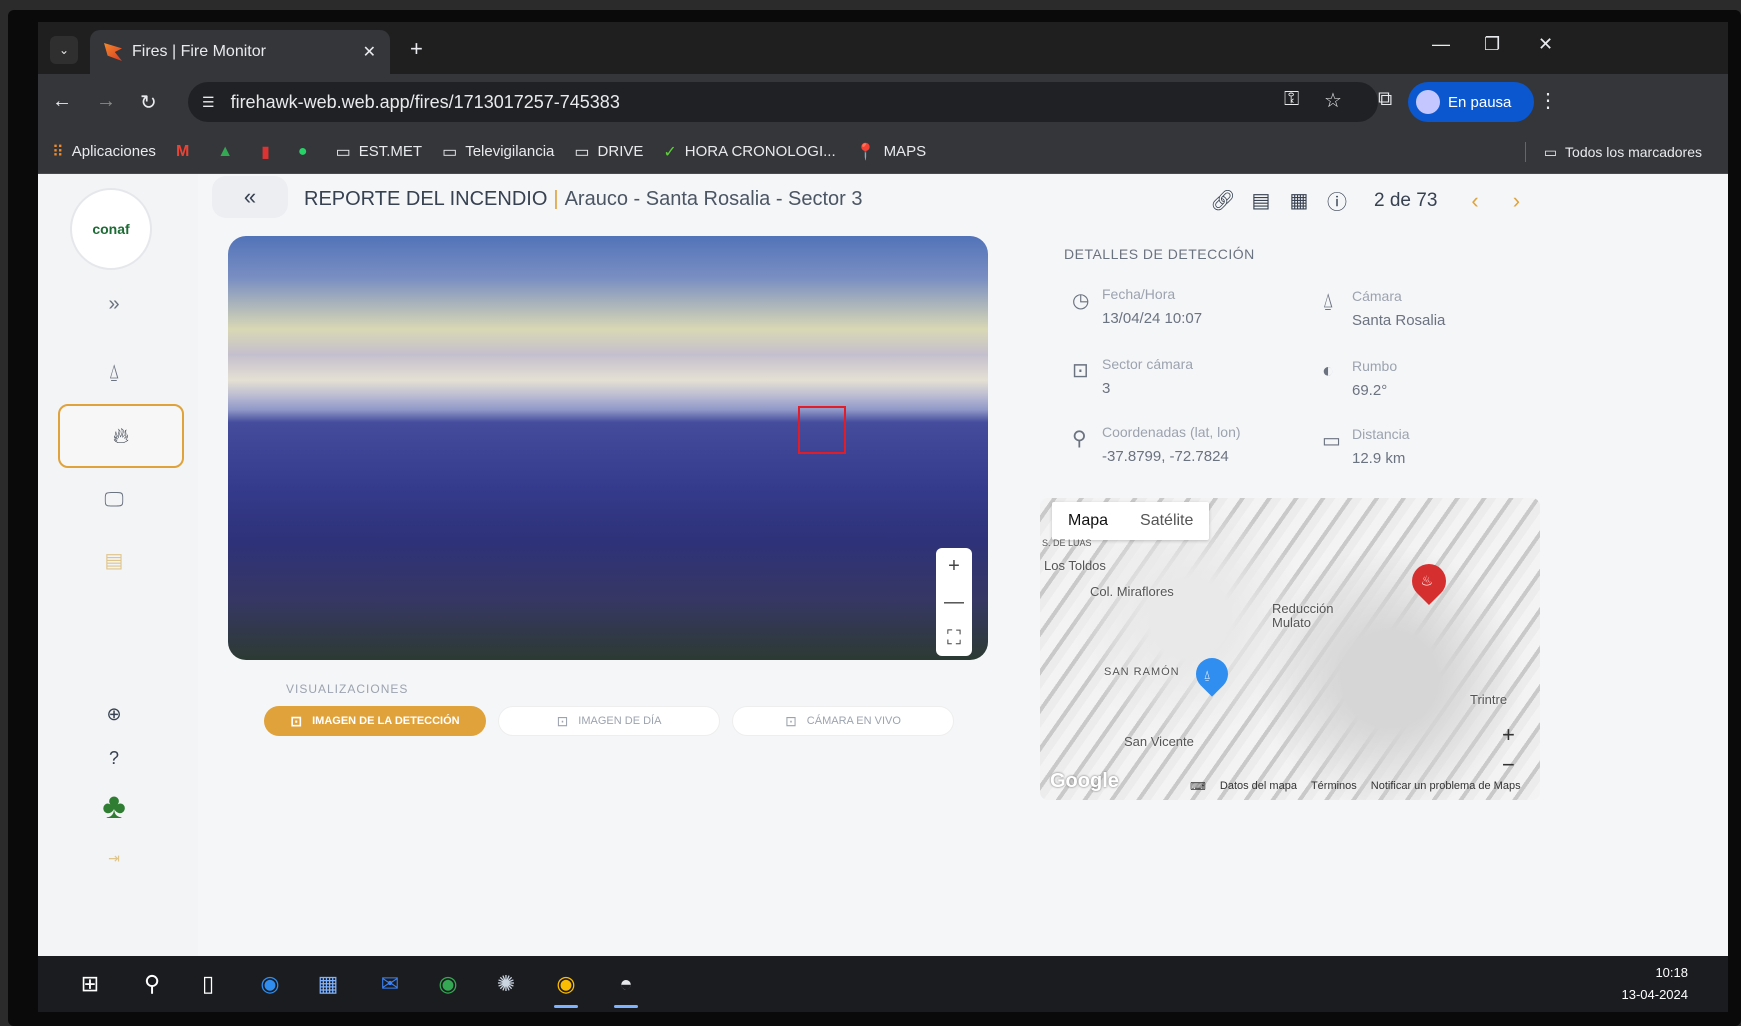  I want to click on store-icon: ▦, so click(328, 984).